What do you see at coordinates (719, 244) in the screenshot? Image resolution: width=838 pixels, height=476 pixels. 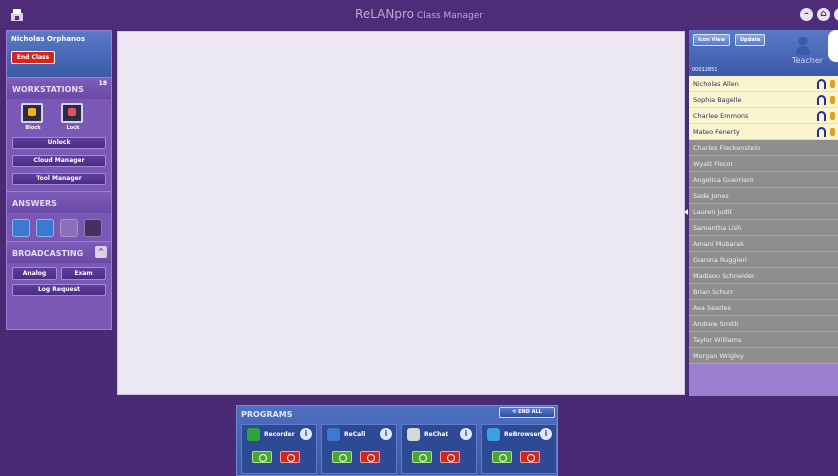 I see `student-name: Amani Mubarak` at bounding box center [719, 244].